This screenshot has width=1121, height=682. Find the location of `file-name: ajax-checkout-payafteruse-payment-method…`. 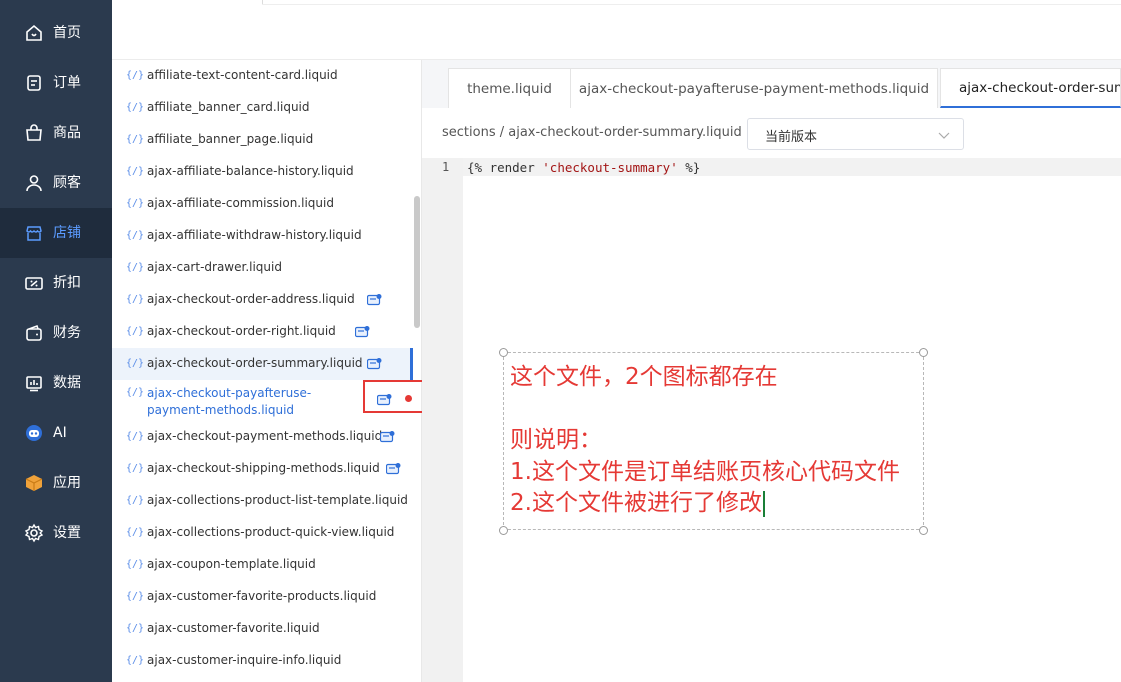

file-name: ajax-checkout-payafteruse-payment-method… is located at coordinates (229, 401).